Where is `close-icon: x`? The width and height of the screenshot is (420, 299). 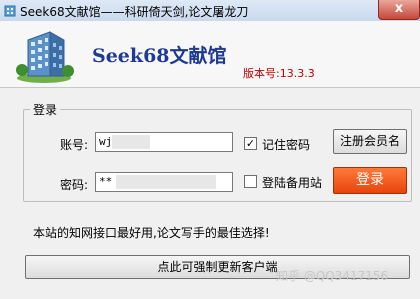
close-icon: x is located at coordinates (399, 8).